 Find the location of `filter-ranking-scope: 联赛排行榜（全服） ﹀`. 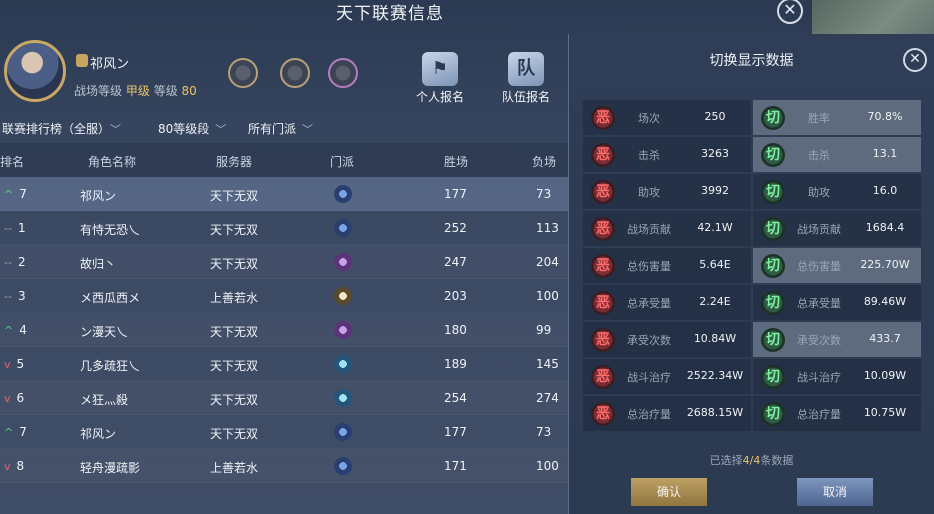

filter-ranking-scope: 联赛排行榜（全服） ﹀ is located at coordinates (61, 128).